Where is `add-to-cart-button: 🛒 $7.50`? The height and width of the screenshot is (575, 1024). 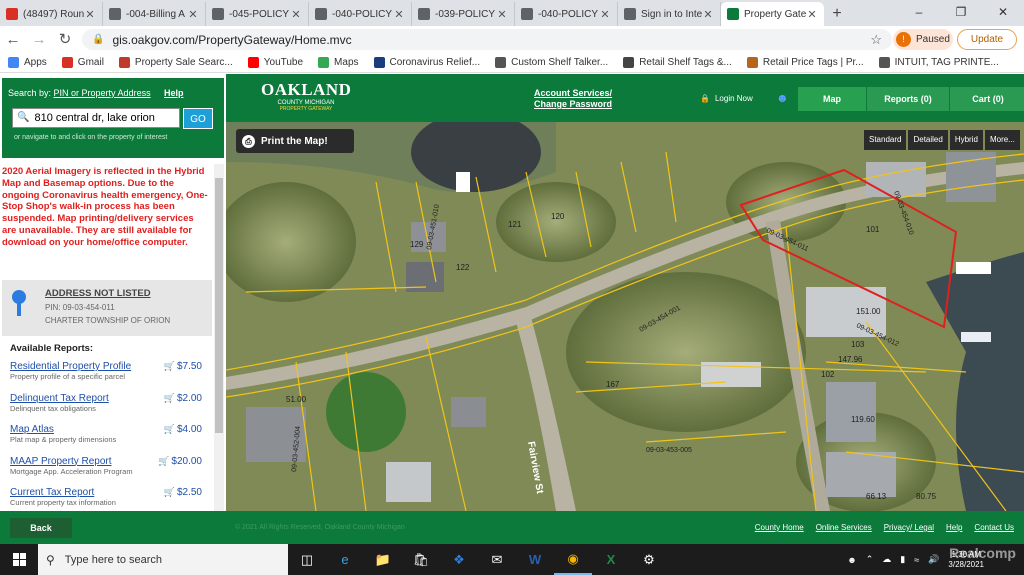 add-to-cart-button: 🛒 $7.50 is located at coordinates (183, 366).